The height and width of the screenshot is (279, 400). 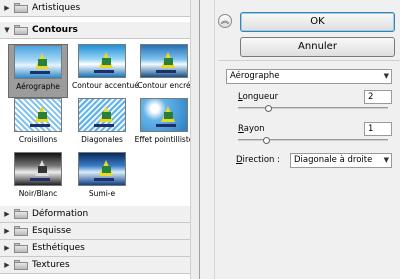 I want to click on radius-label-rest: ayon, so click(x=254, y=129).